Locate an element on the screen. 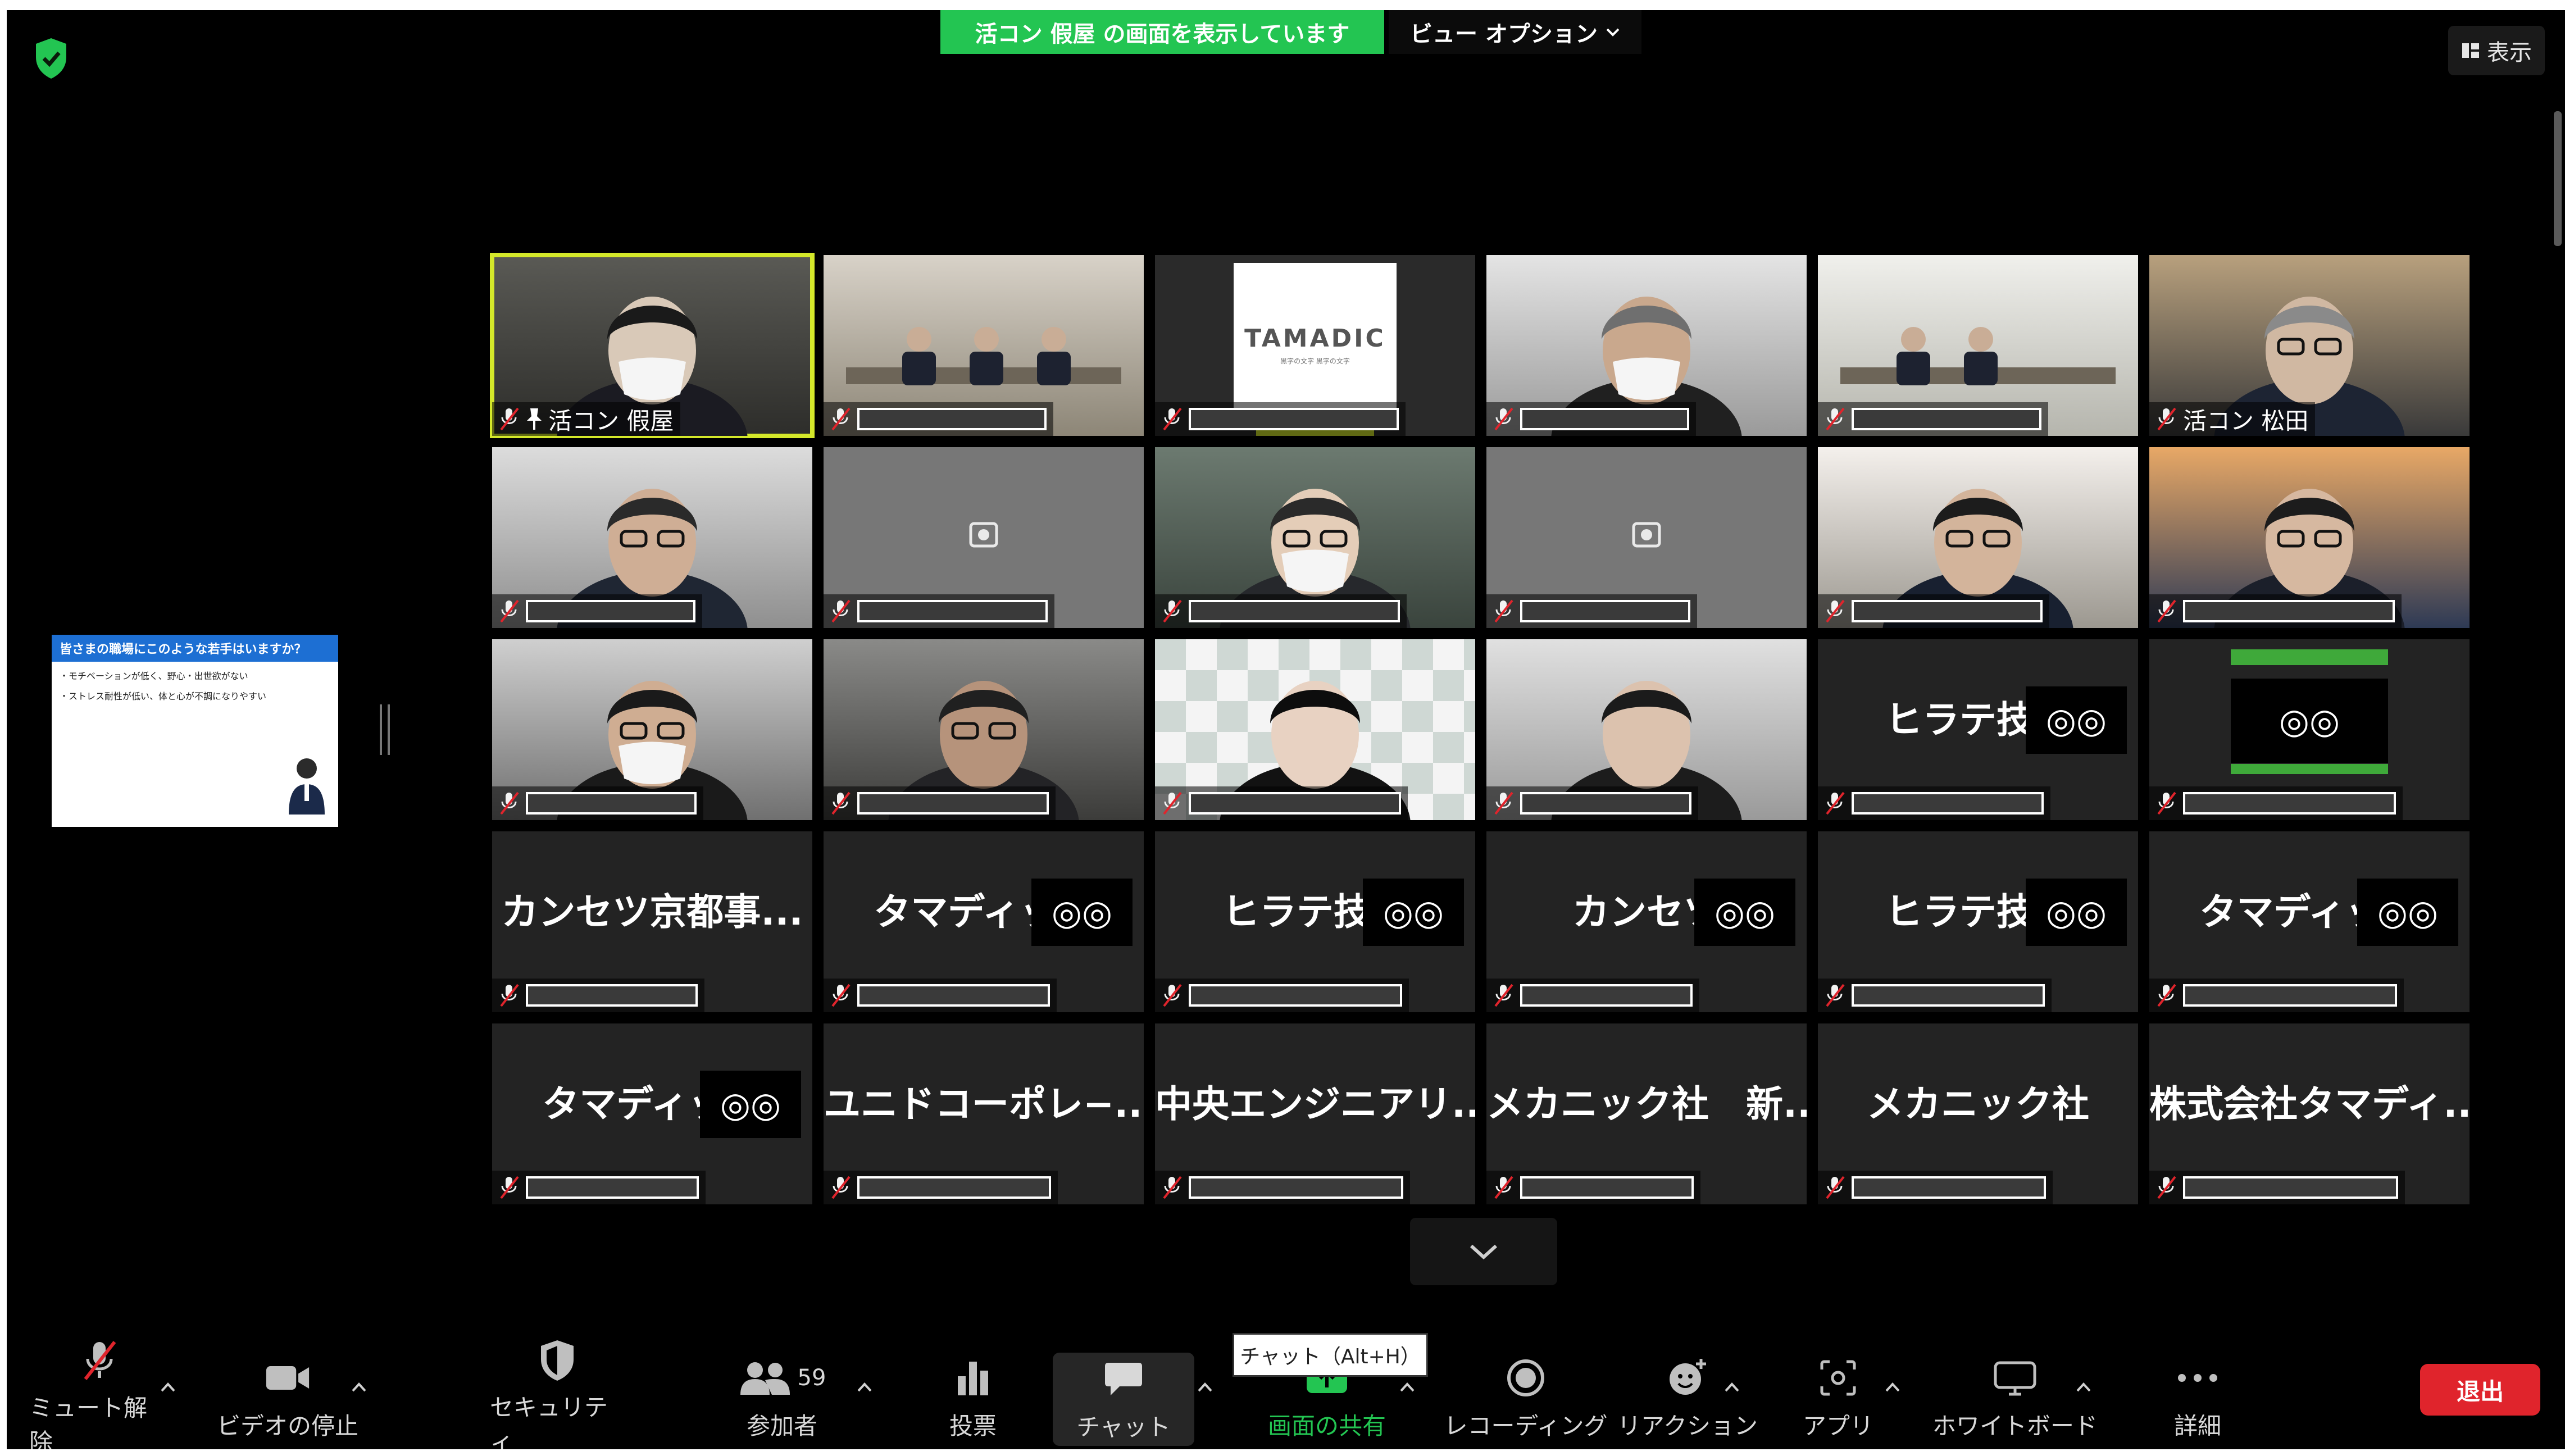  security-button: セキュリティ is located at coordinates (557, 1394).